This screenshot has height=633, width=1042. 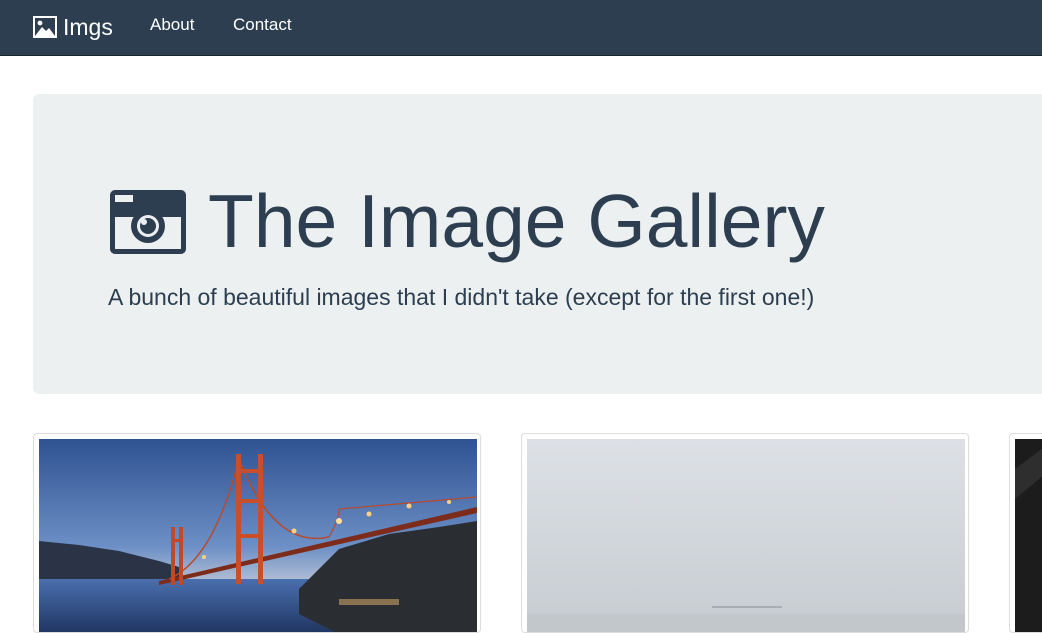 What do you see at coordinates (516, 221) in the screenshot?
I see `hero-title-text: The Image Gallery` at bounding box center [516, 221].